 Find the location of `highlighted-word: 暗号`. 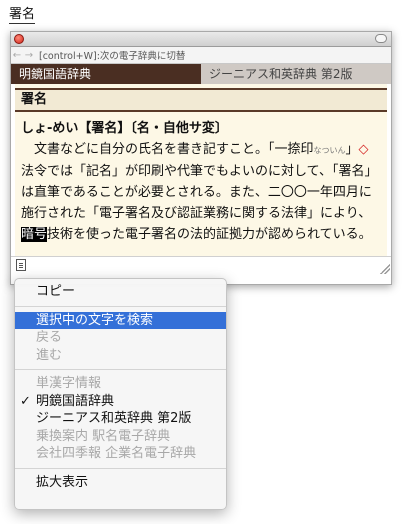

highlighted-word: 暗号 is located at coordinates (34, 234).